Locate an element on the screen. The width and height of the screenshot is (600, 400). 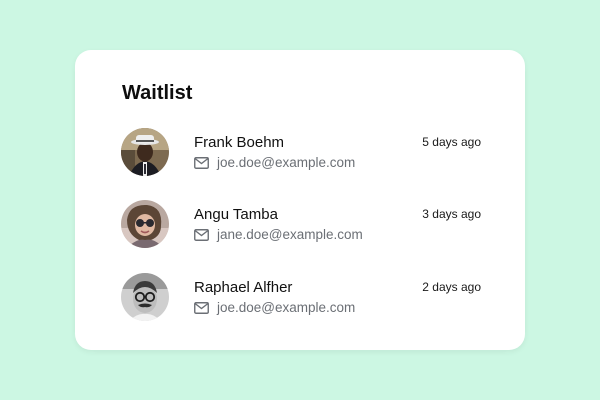
avatar-photo-frank is located at coordinates (145, 152).